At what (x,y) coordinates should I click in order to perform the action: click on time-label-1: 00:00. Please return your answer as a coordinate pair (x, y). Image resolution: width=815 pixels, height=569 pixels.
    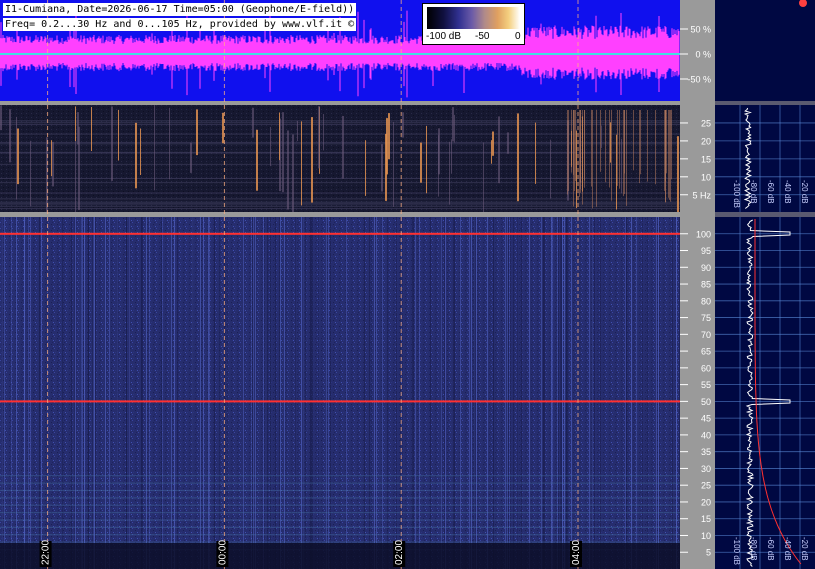
    Looking at the image, I should click on (222, 553).